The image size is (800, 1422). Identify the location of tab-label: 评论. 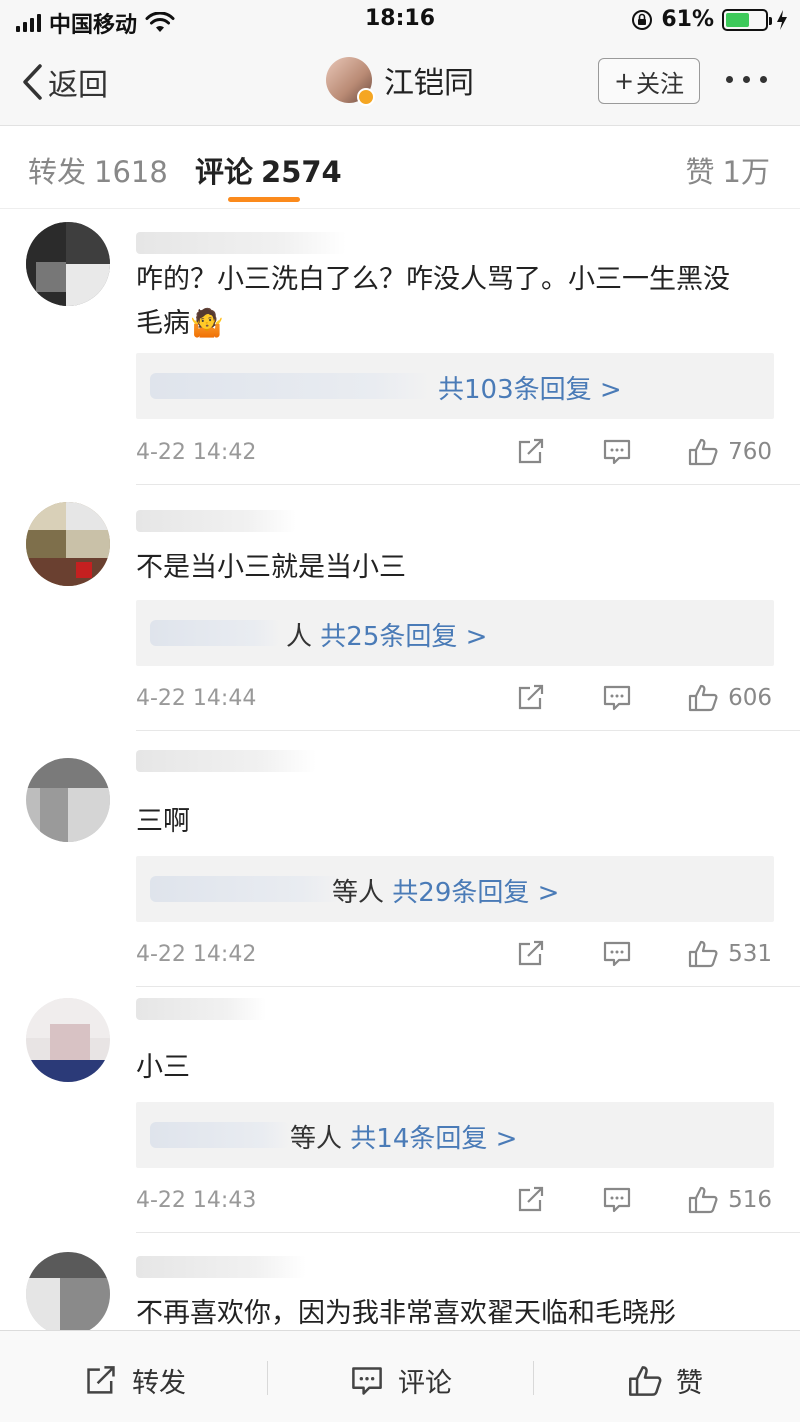
(224, 172).